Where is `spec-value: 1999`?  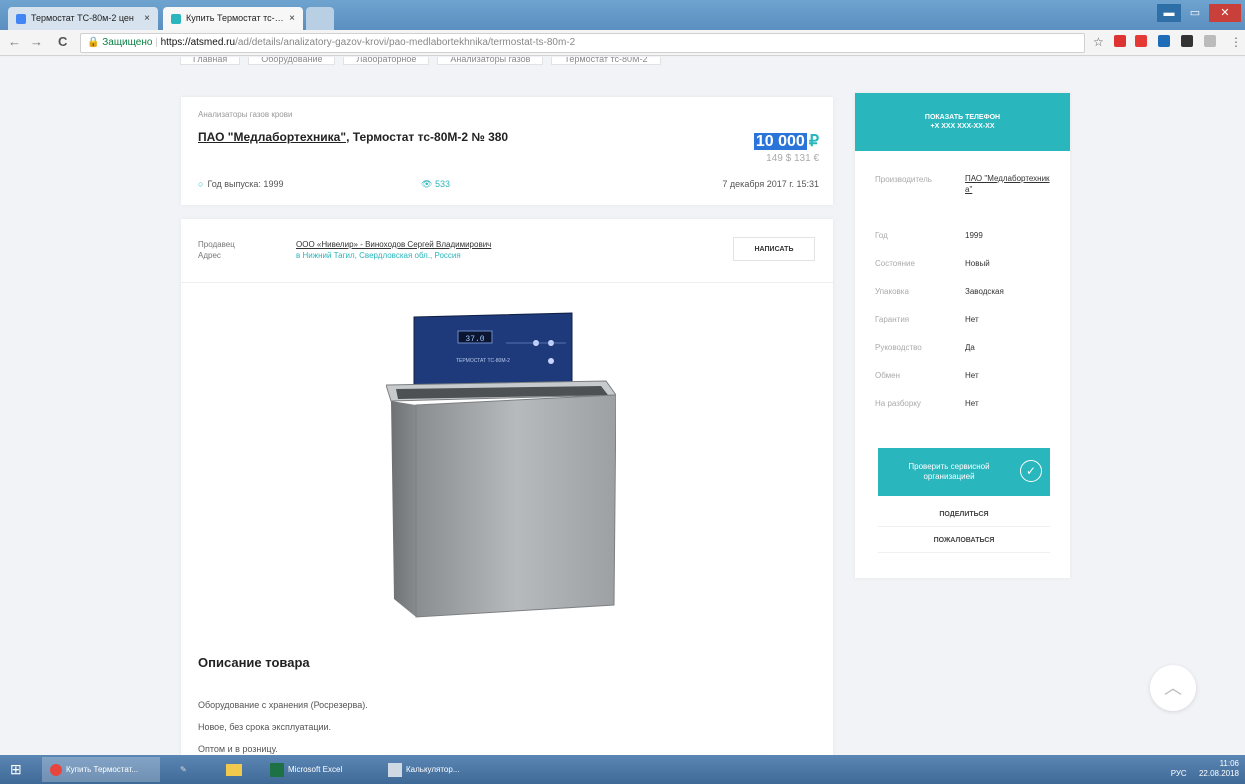 spec-value: 1999 is located at coordinates (974, 235).